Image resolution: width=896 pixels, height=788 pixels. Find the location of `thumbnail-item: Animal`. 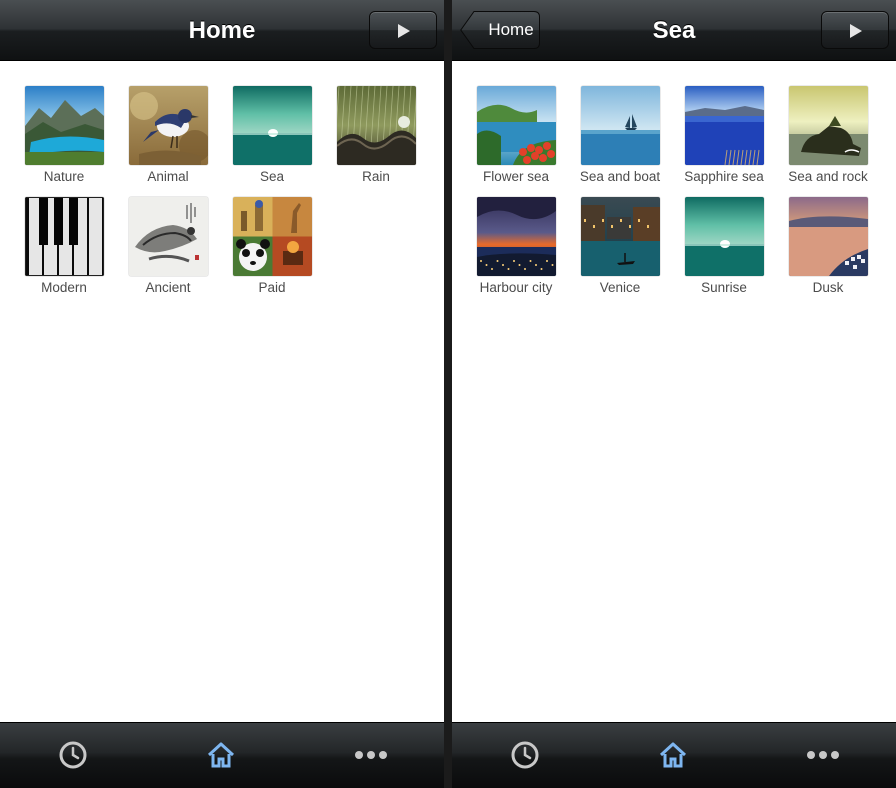

thumbnail-item: Animal is located at coordinates (168, 139).